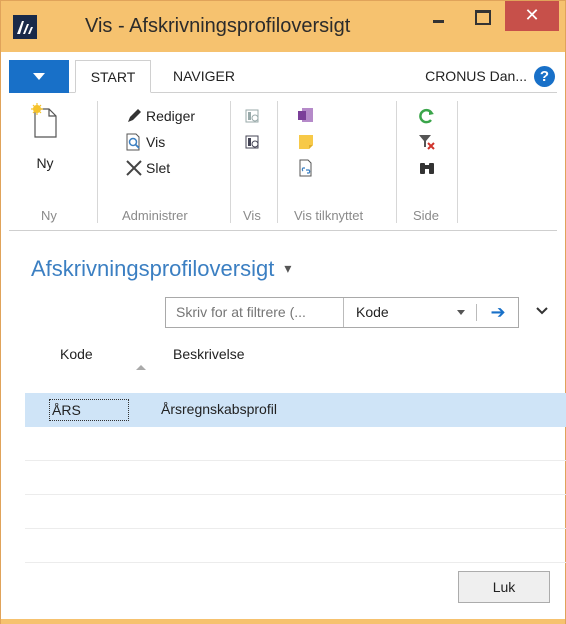 Image resolution: width=566 pixels, height=624 pixels. I want to click on ribbon-group-side: Side, so click(427, 162).